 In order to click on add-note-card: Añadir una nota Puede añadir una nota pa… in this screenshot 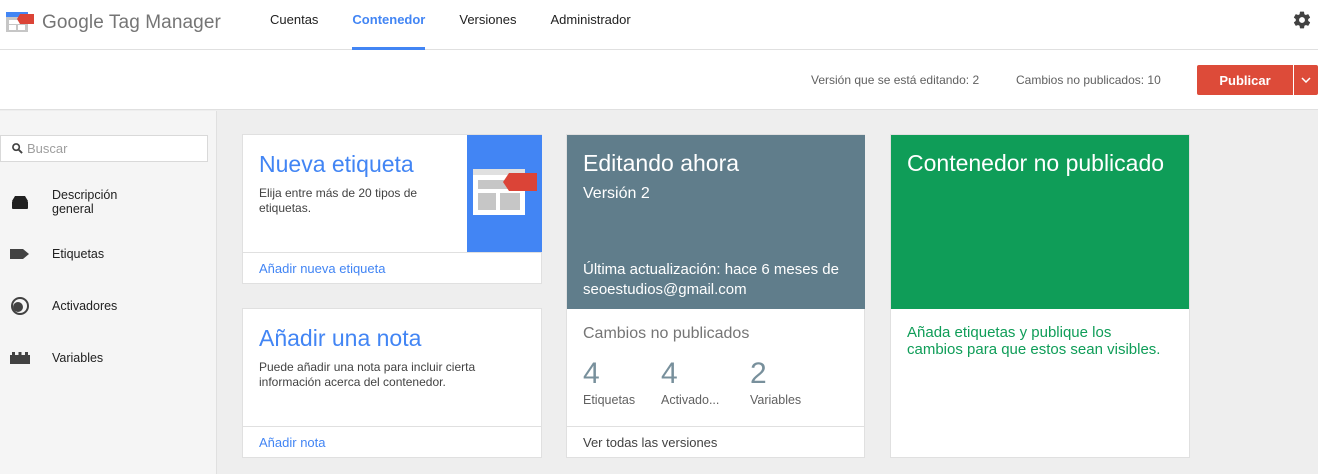, I will do `click(392, 383)`.